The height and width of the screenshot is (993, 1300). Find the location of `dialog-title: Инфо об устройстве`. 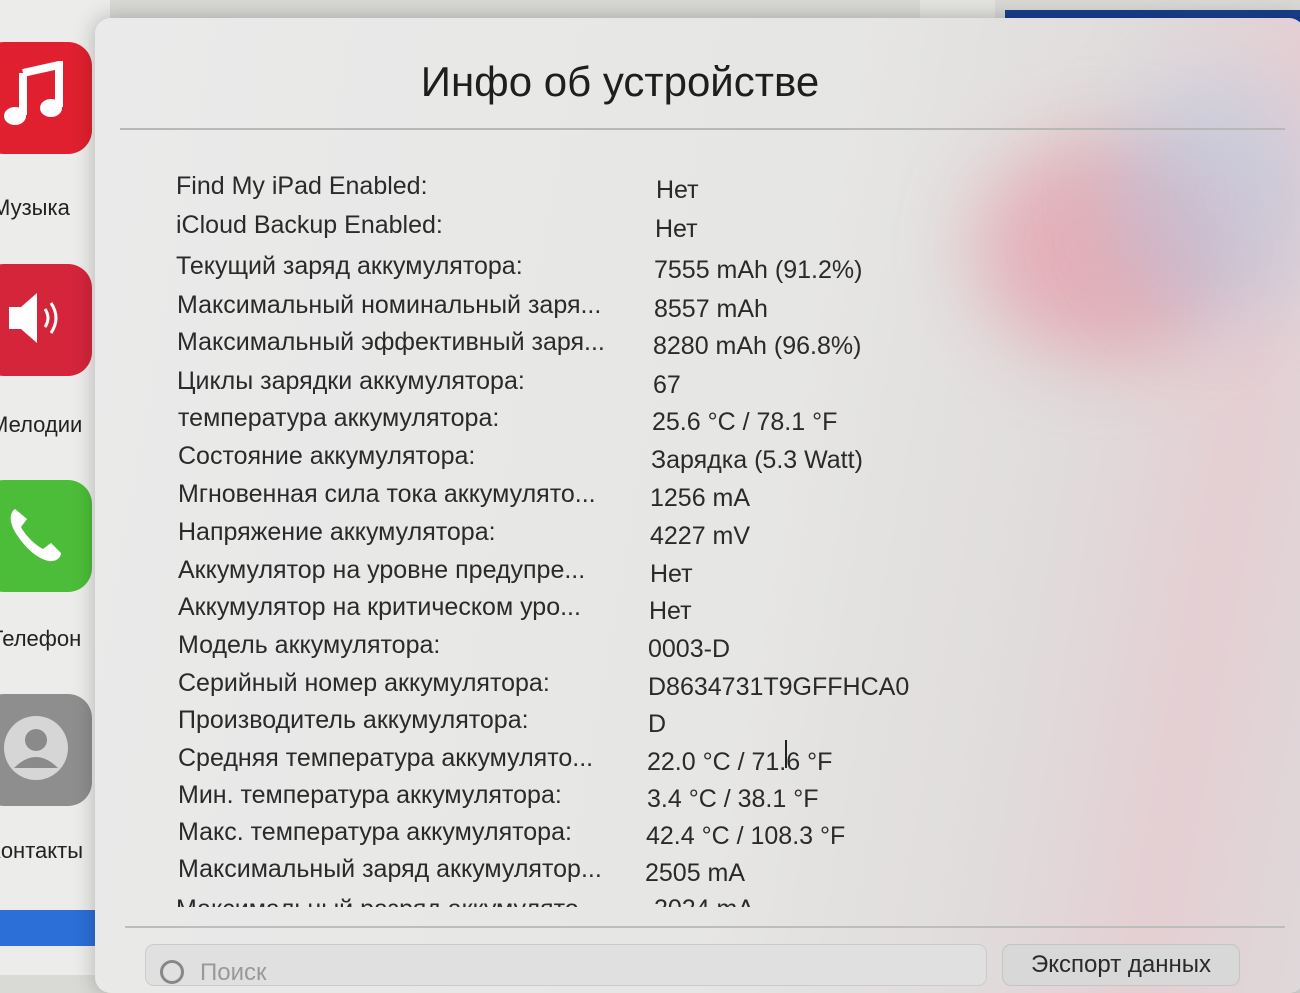

dialog-title: Инфо об устройстве is located at coordinates (620, 81).